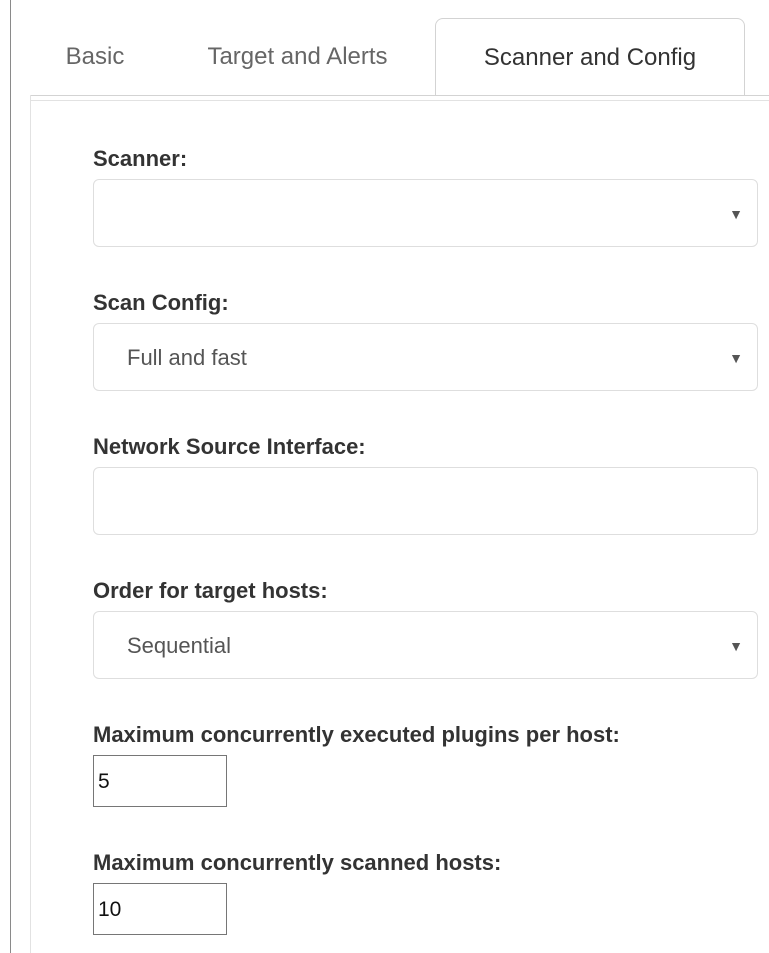 The width and height of the screenshot is (769, 953). I want to click on scan-config-label: Scan Config:, so click(161, 302).